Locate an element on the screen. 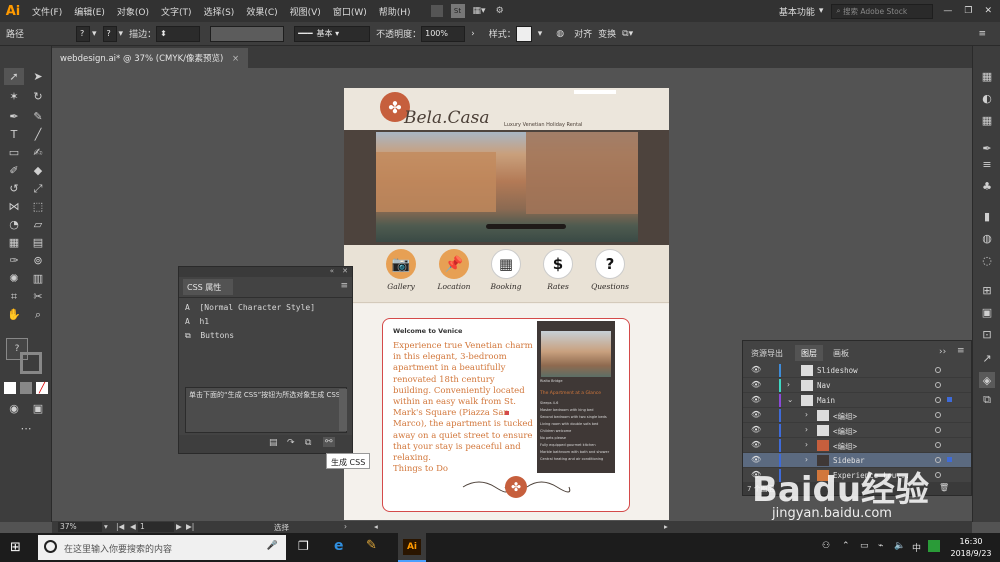 The image size is (1000, 562). css-style-row: A [Normal Character Style] is located at coordinates (250, 307).